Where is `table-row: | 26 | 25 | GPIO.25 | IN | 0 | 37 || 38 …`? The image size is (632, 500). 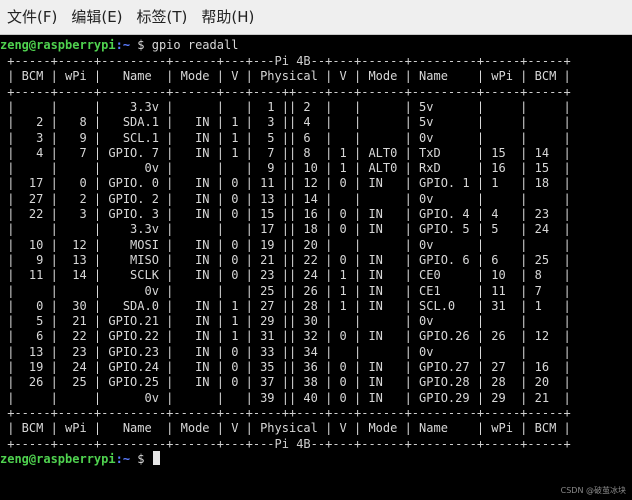 table-row: | 26 | 25 | GPIO.25 | IN | 0 | 37 || 38 … is located at coordinates (285, 382).